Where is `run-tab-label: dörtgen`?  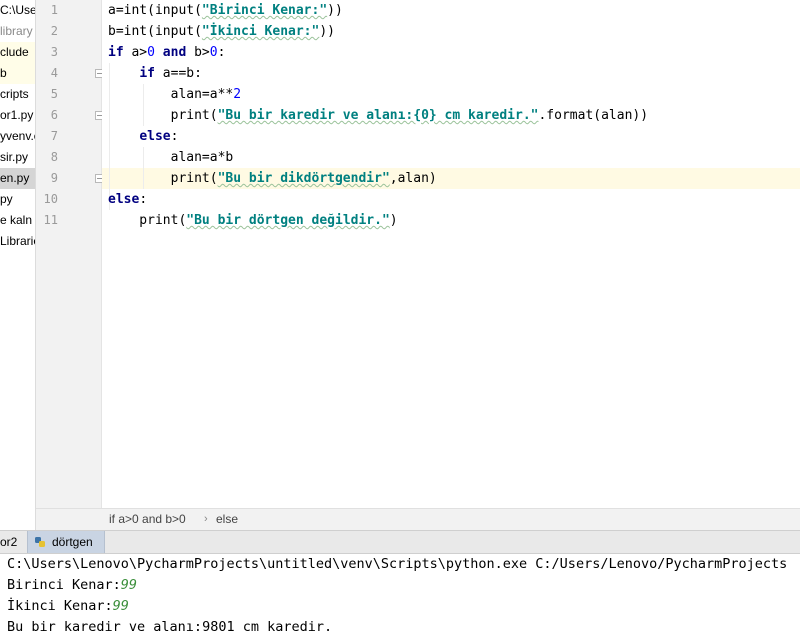
run-tab-label: dörtgen is located at coordinates (72, 542).